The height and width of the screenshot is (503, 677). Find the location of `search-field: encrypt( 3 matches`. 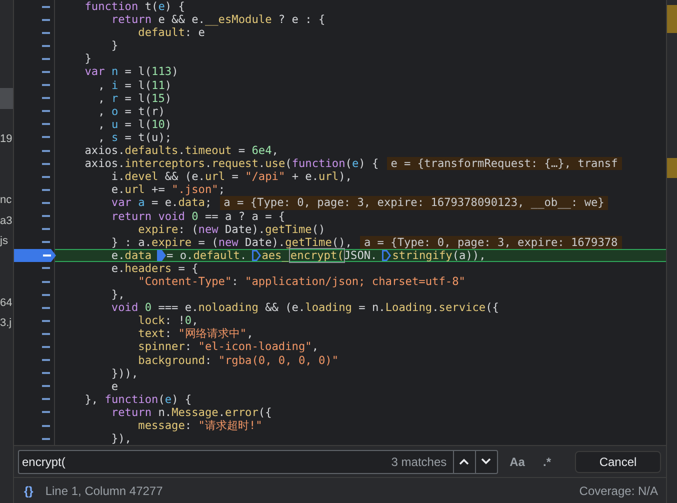

search-field: encrypt( 3 matches is located at coordinates (258, 462).